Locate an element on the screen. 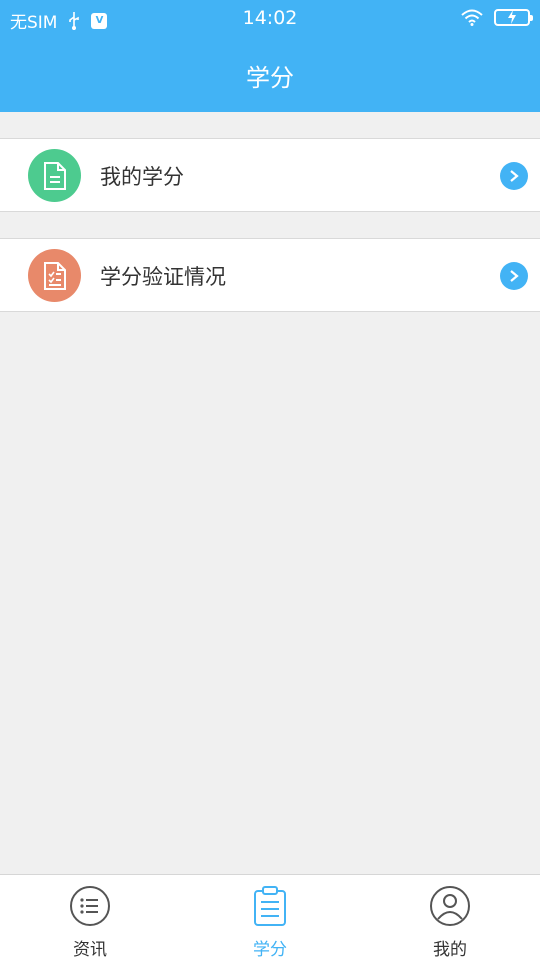  tab-label: 我的 is located at coordinates (450, 950).